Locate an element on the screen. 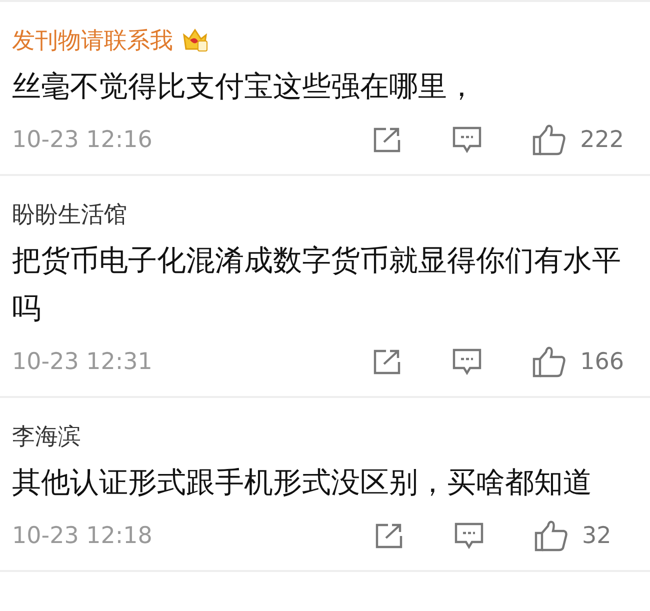 The height and width of the screenshot is (611, 650). crown-icon is located at coordinates (195, 40).